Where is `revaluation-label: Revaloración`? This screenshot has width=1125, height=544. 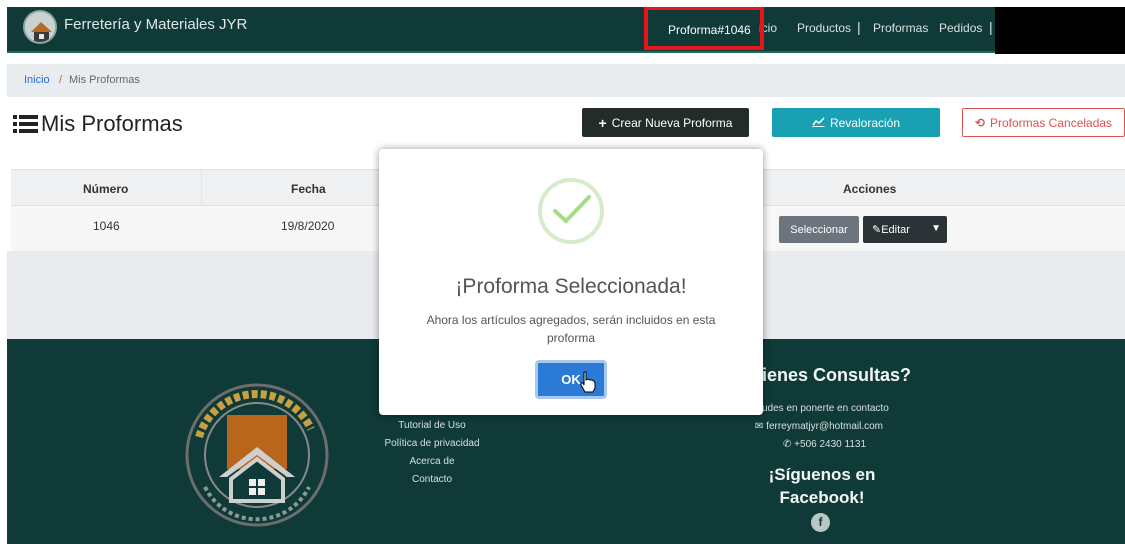 revaluation-label: Revaloración is located at coordinates (865, 122).